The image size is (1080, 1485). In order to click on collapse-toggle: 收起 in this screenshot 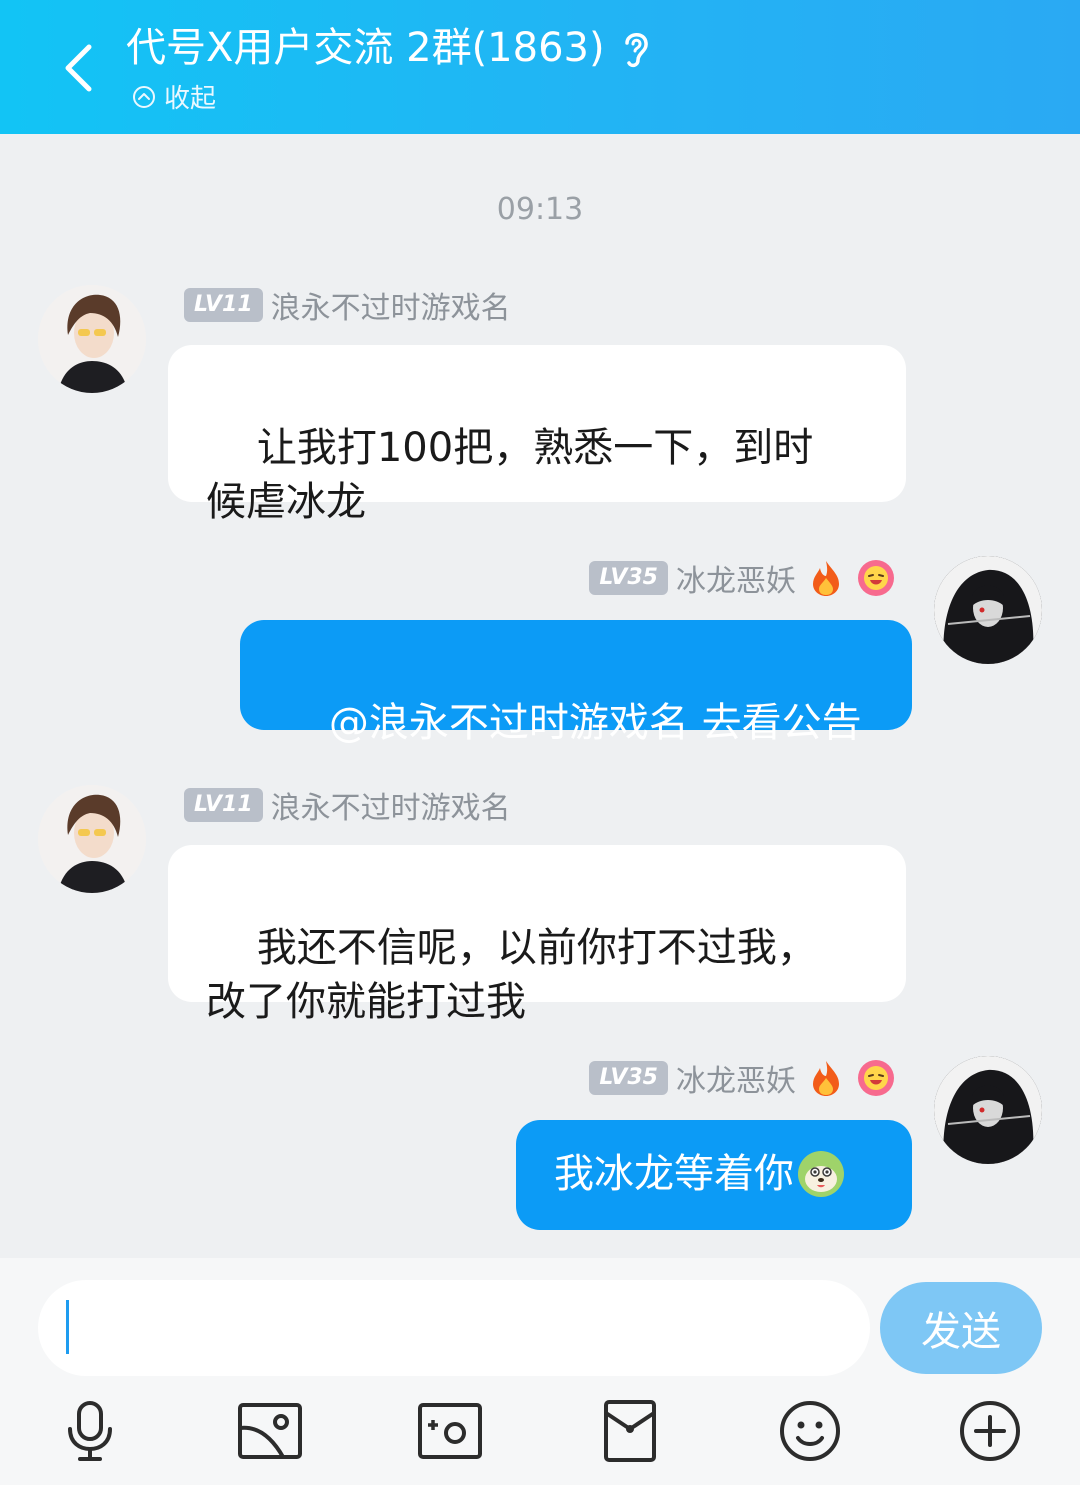, I will do `click(174, 96)`.